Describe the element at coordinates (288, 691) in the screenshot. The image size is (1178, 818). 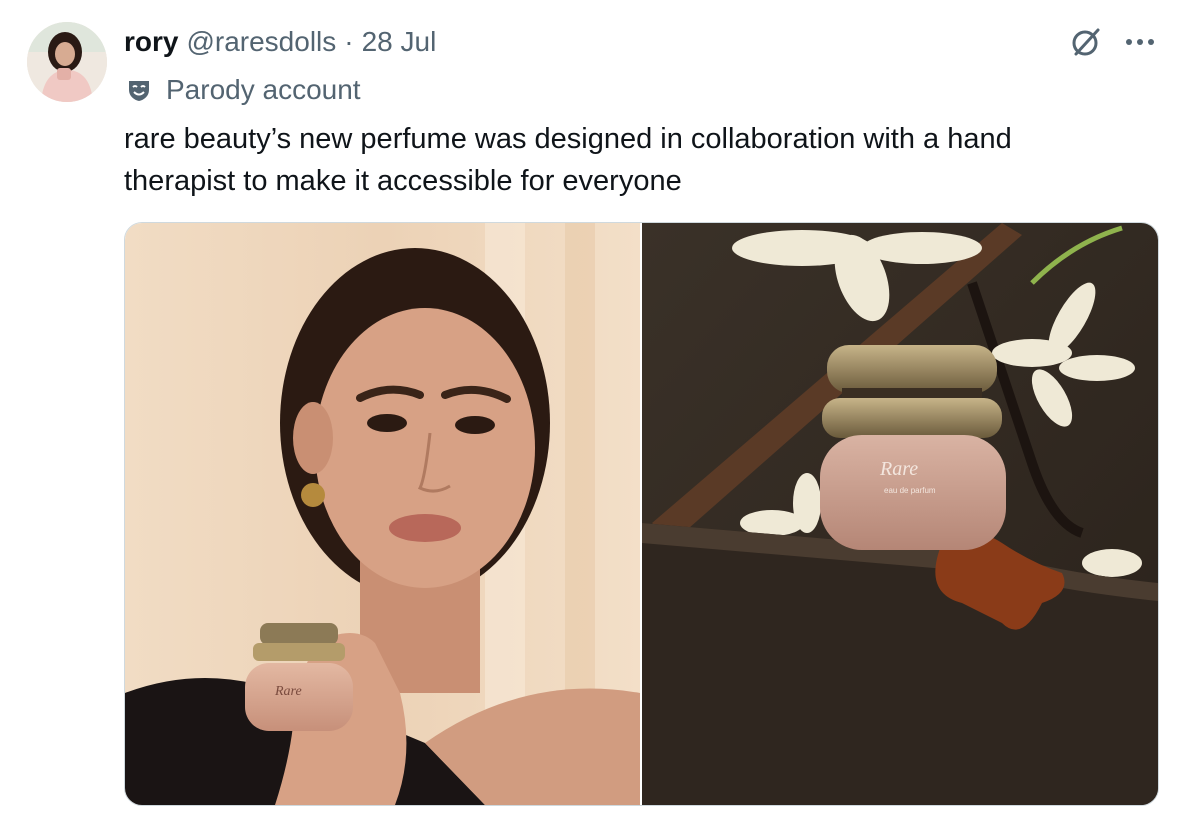
I see `left-bottle-label: Rare` at that location.